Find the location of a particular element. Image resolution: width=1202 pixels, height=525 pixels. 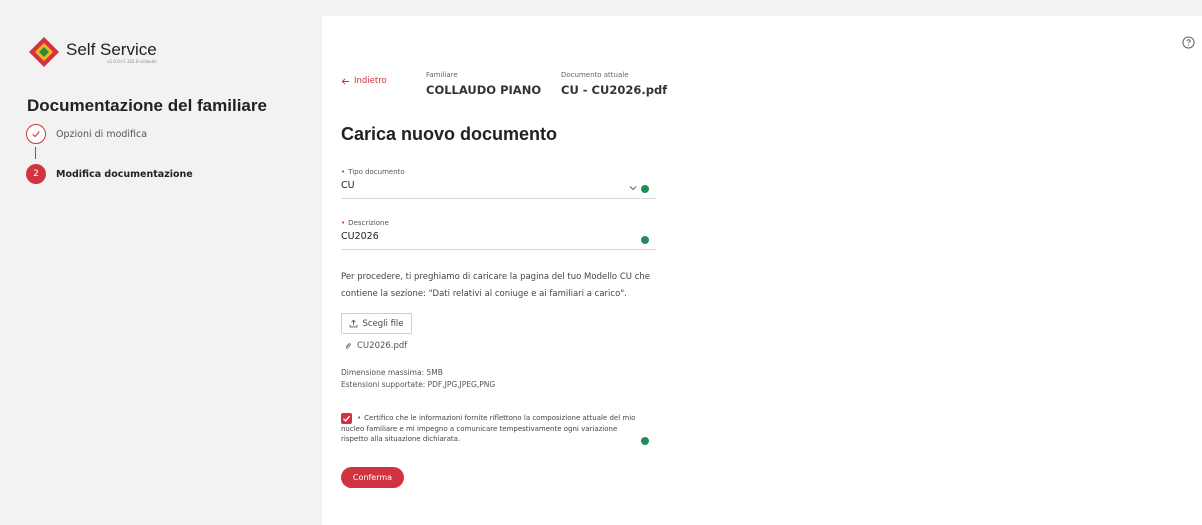

top-bar is located at coordinates (601, 8).